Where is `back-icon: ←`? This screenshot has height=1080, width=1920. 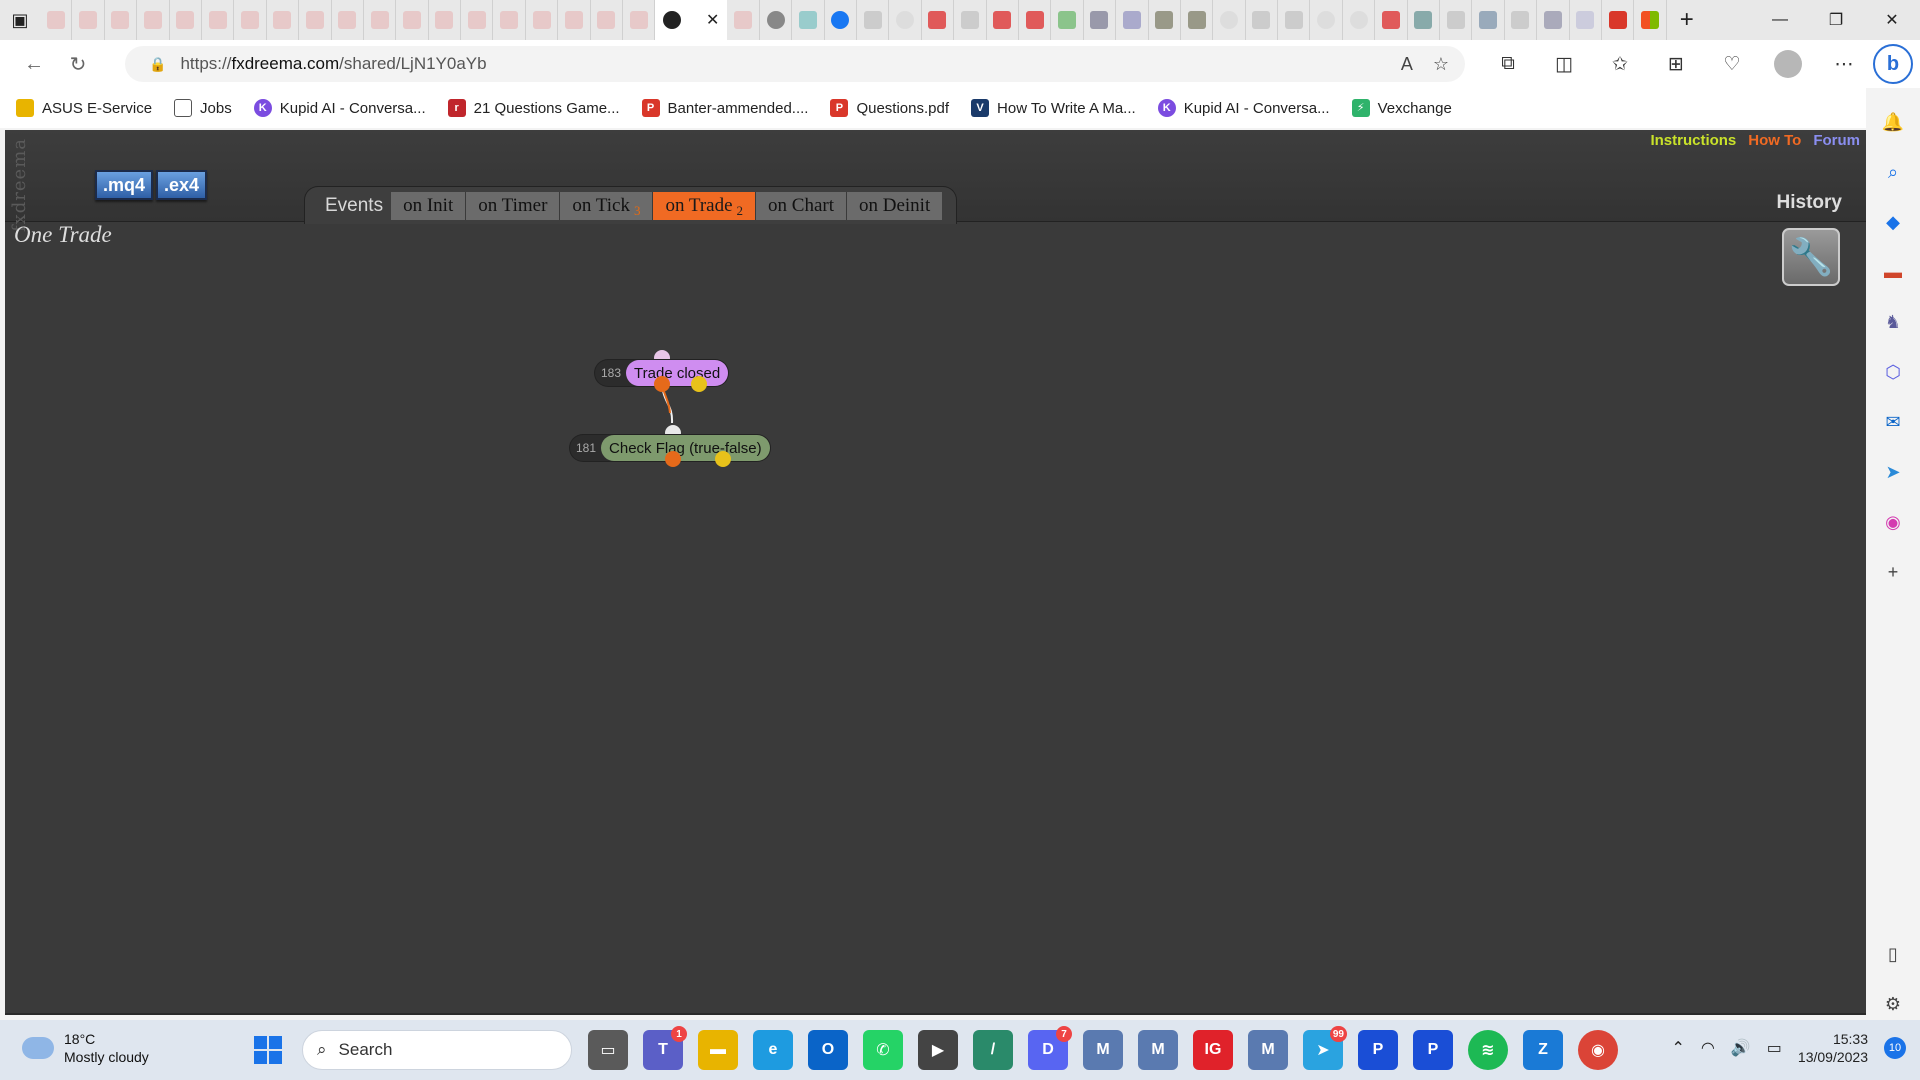 back-icon: ← is located at coordinates (34, 64).